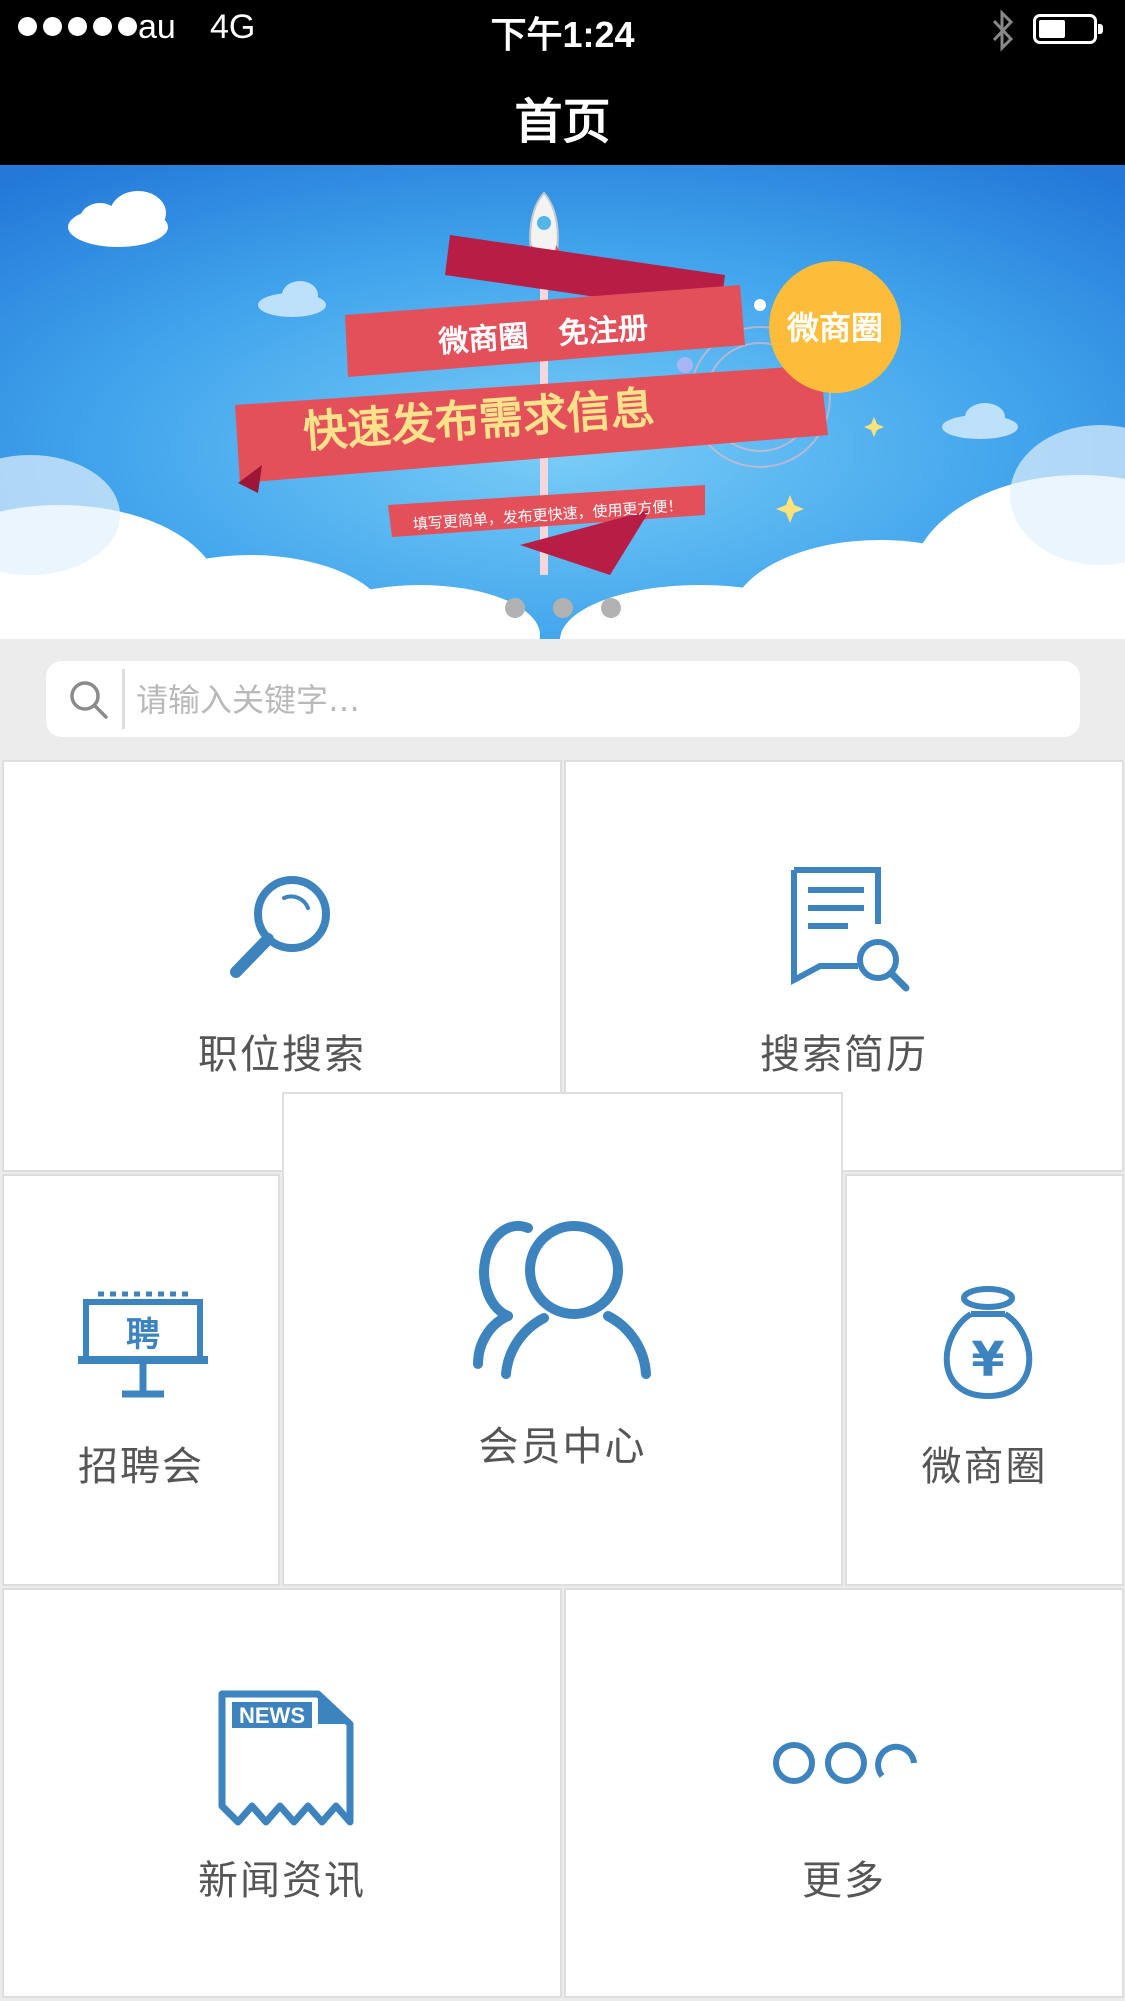  I want to click on status-bar: au 4G 下午1:24, so click(562, 31).